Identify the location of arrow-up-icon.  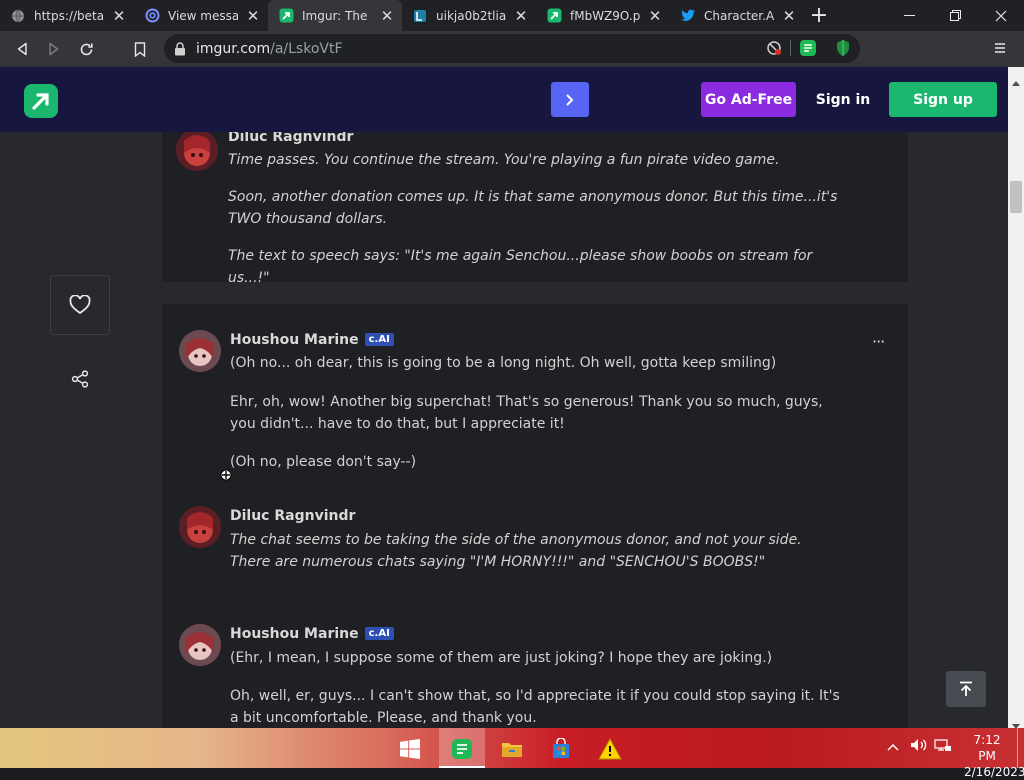
(966, 688).